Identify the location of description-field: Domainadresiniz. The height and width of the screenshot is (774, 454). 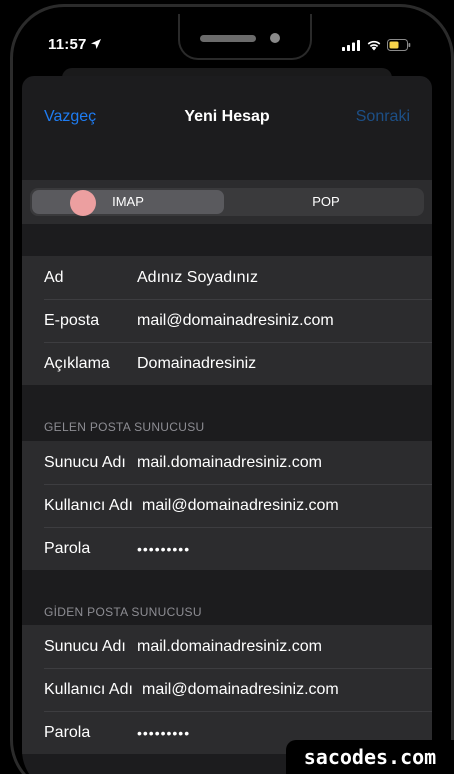
(196, 364).